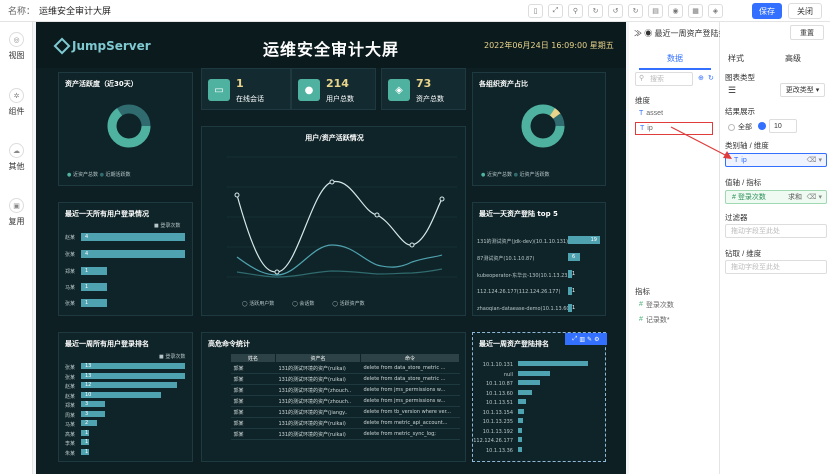 The image size is (830, 474). What do you see at coordinates (648, 33) in the screenshot?
I see `chevron-icon: ◉` at bounding box center [648, 33].